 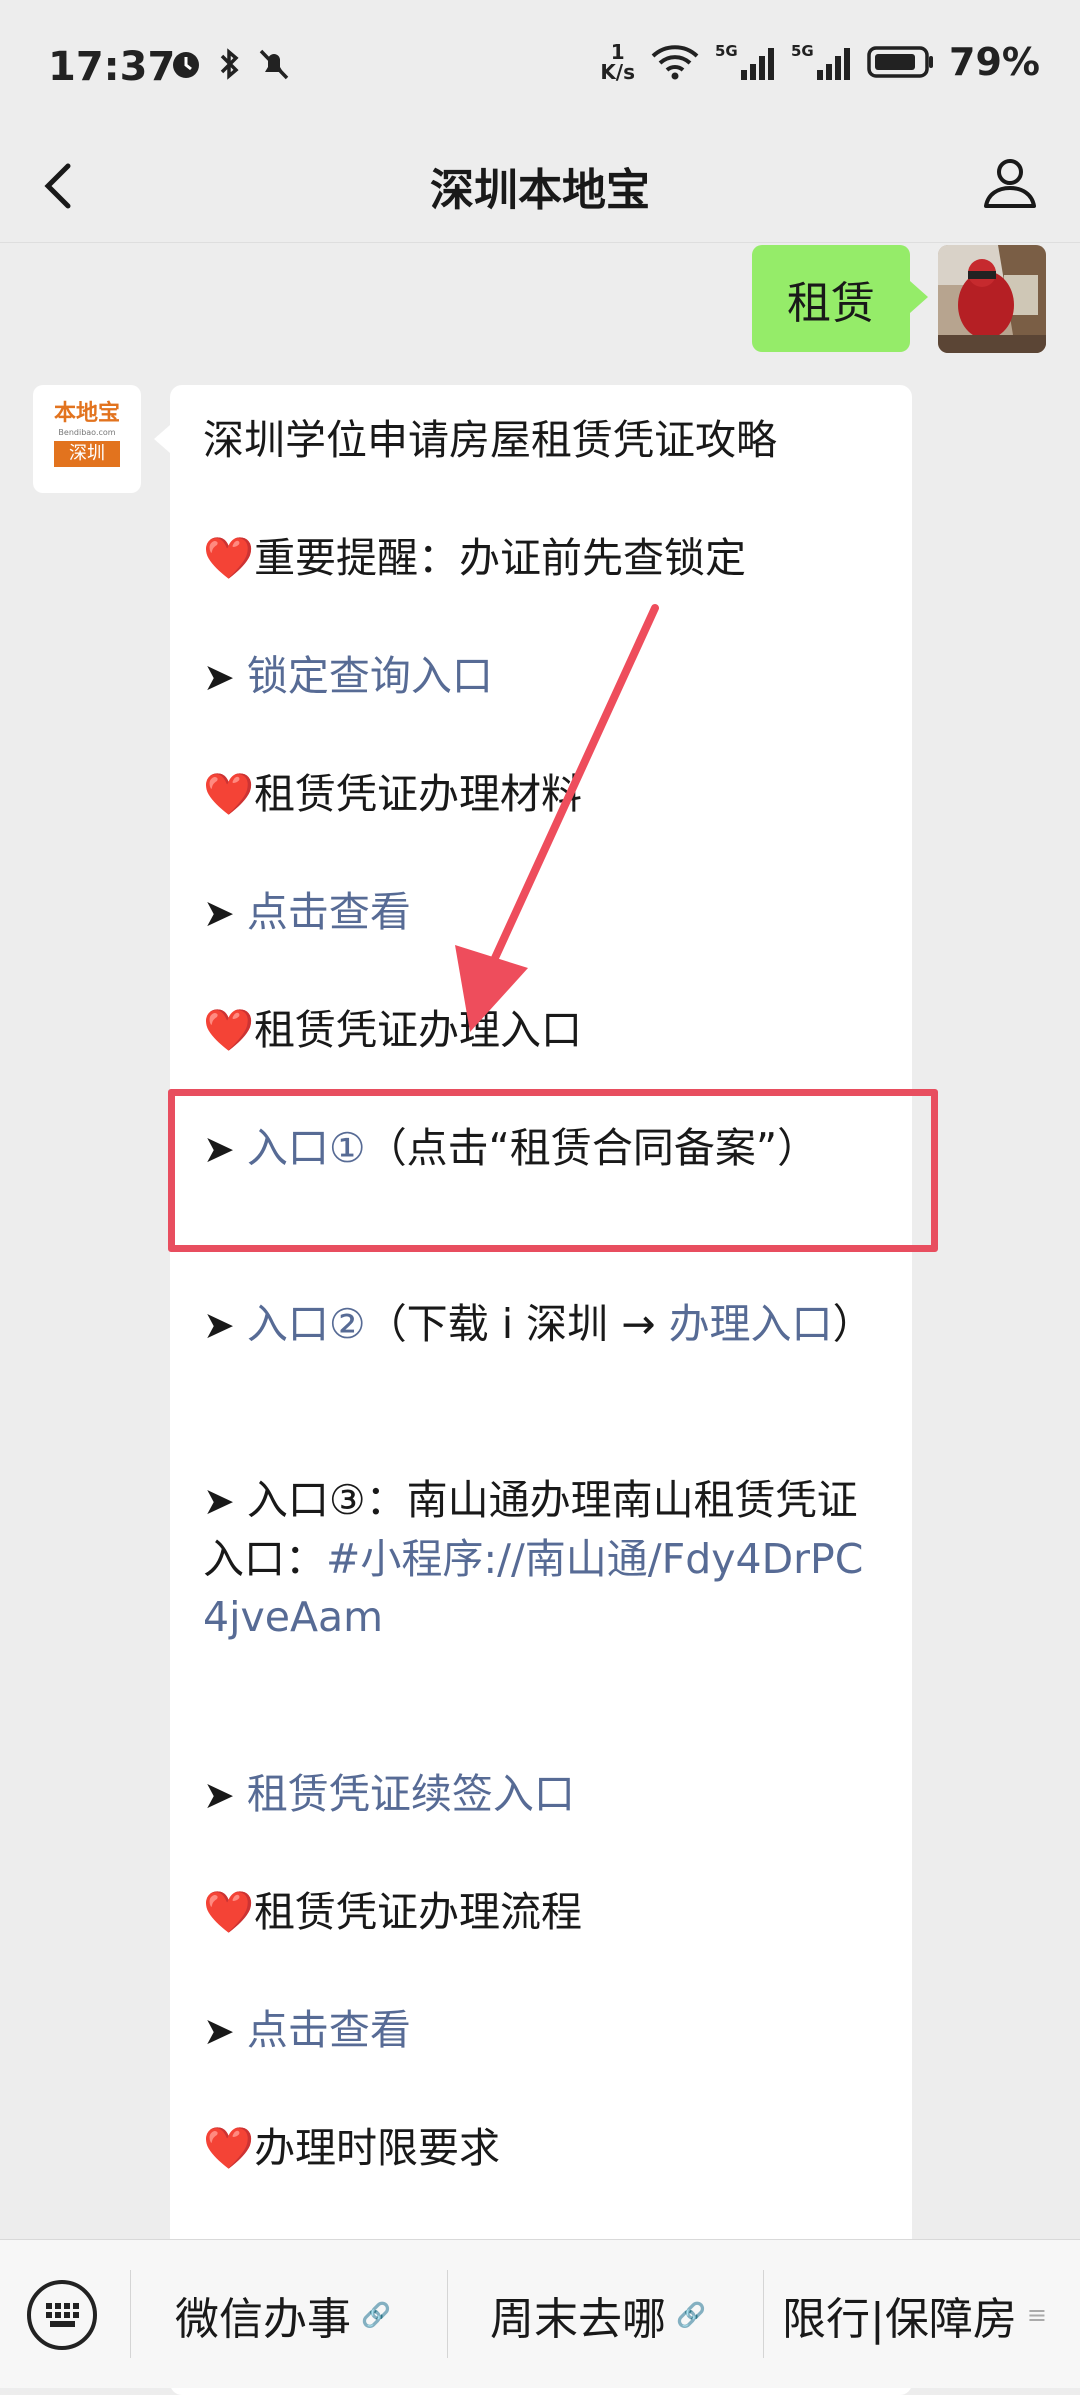 What do you see at coordinates (553, 1170) in the screenshot?
I see `highlight-box` at bounding box center [553, 1170].